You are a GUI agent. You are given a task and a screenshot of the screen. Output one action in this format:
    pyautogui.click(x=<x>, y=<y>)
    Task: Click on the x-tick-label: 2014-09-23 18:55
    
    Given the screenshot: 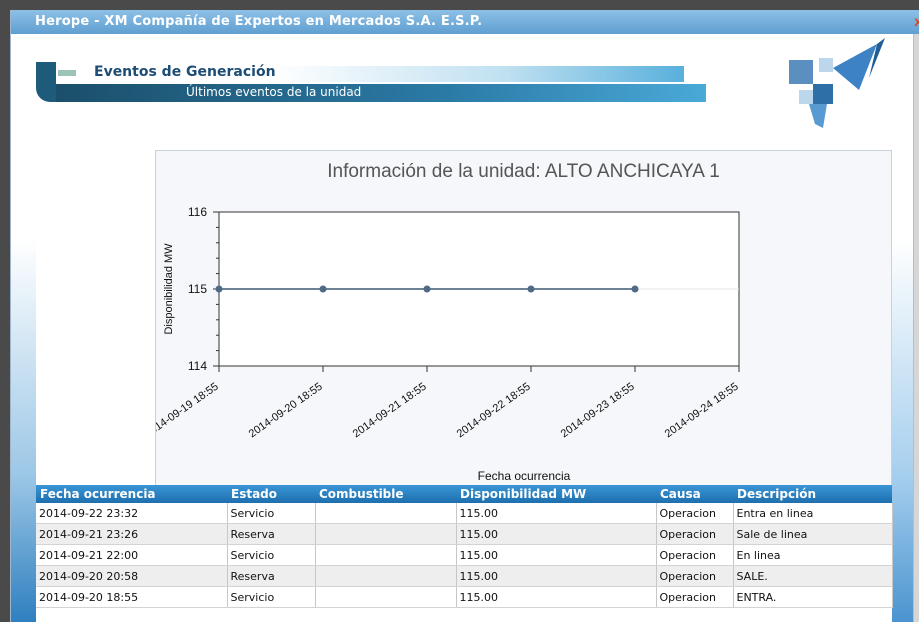 What is the action you would take?
    pyautogui.click(x=598, y=411)
    